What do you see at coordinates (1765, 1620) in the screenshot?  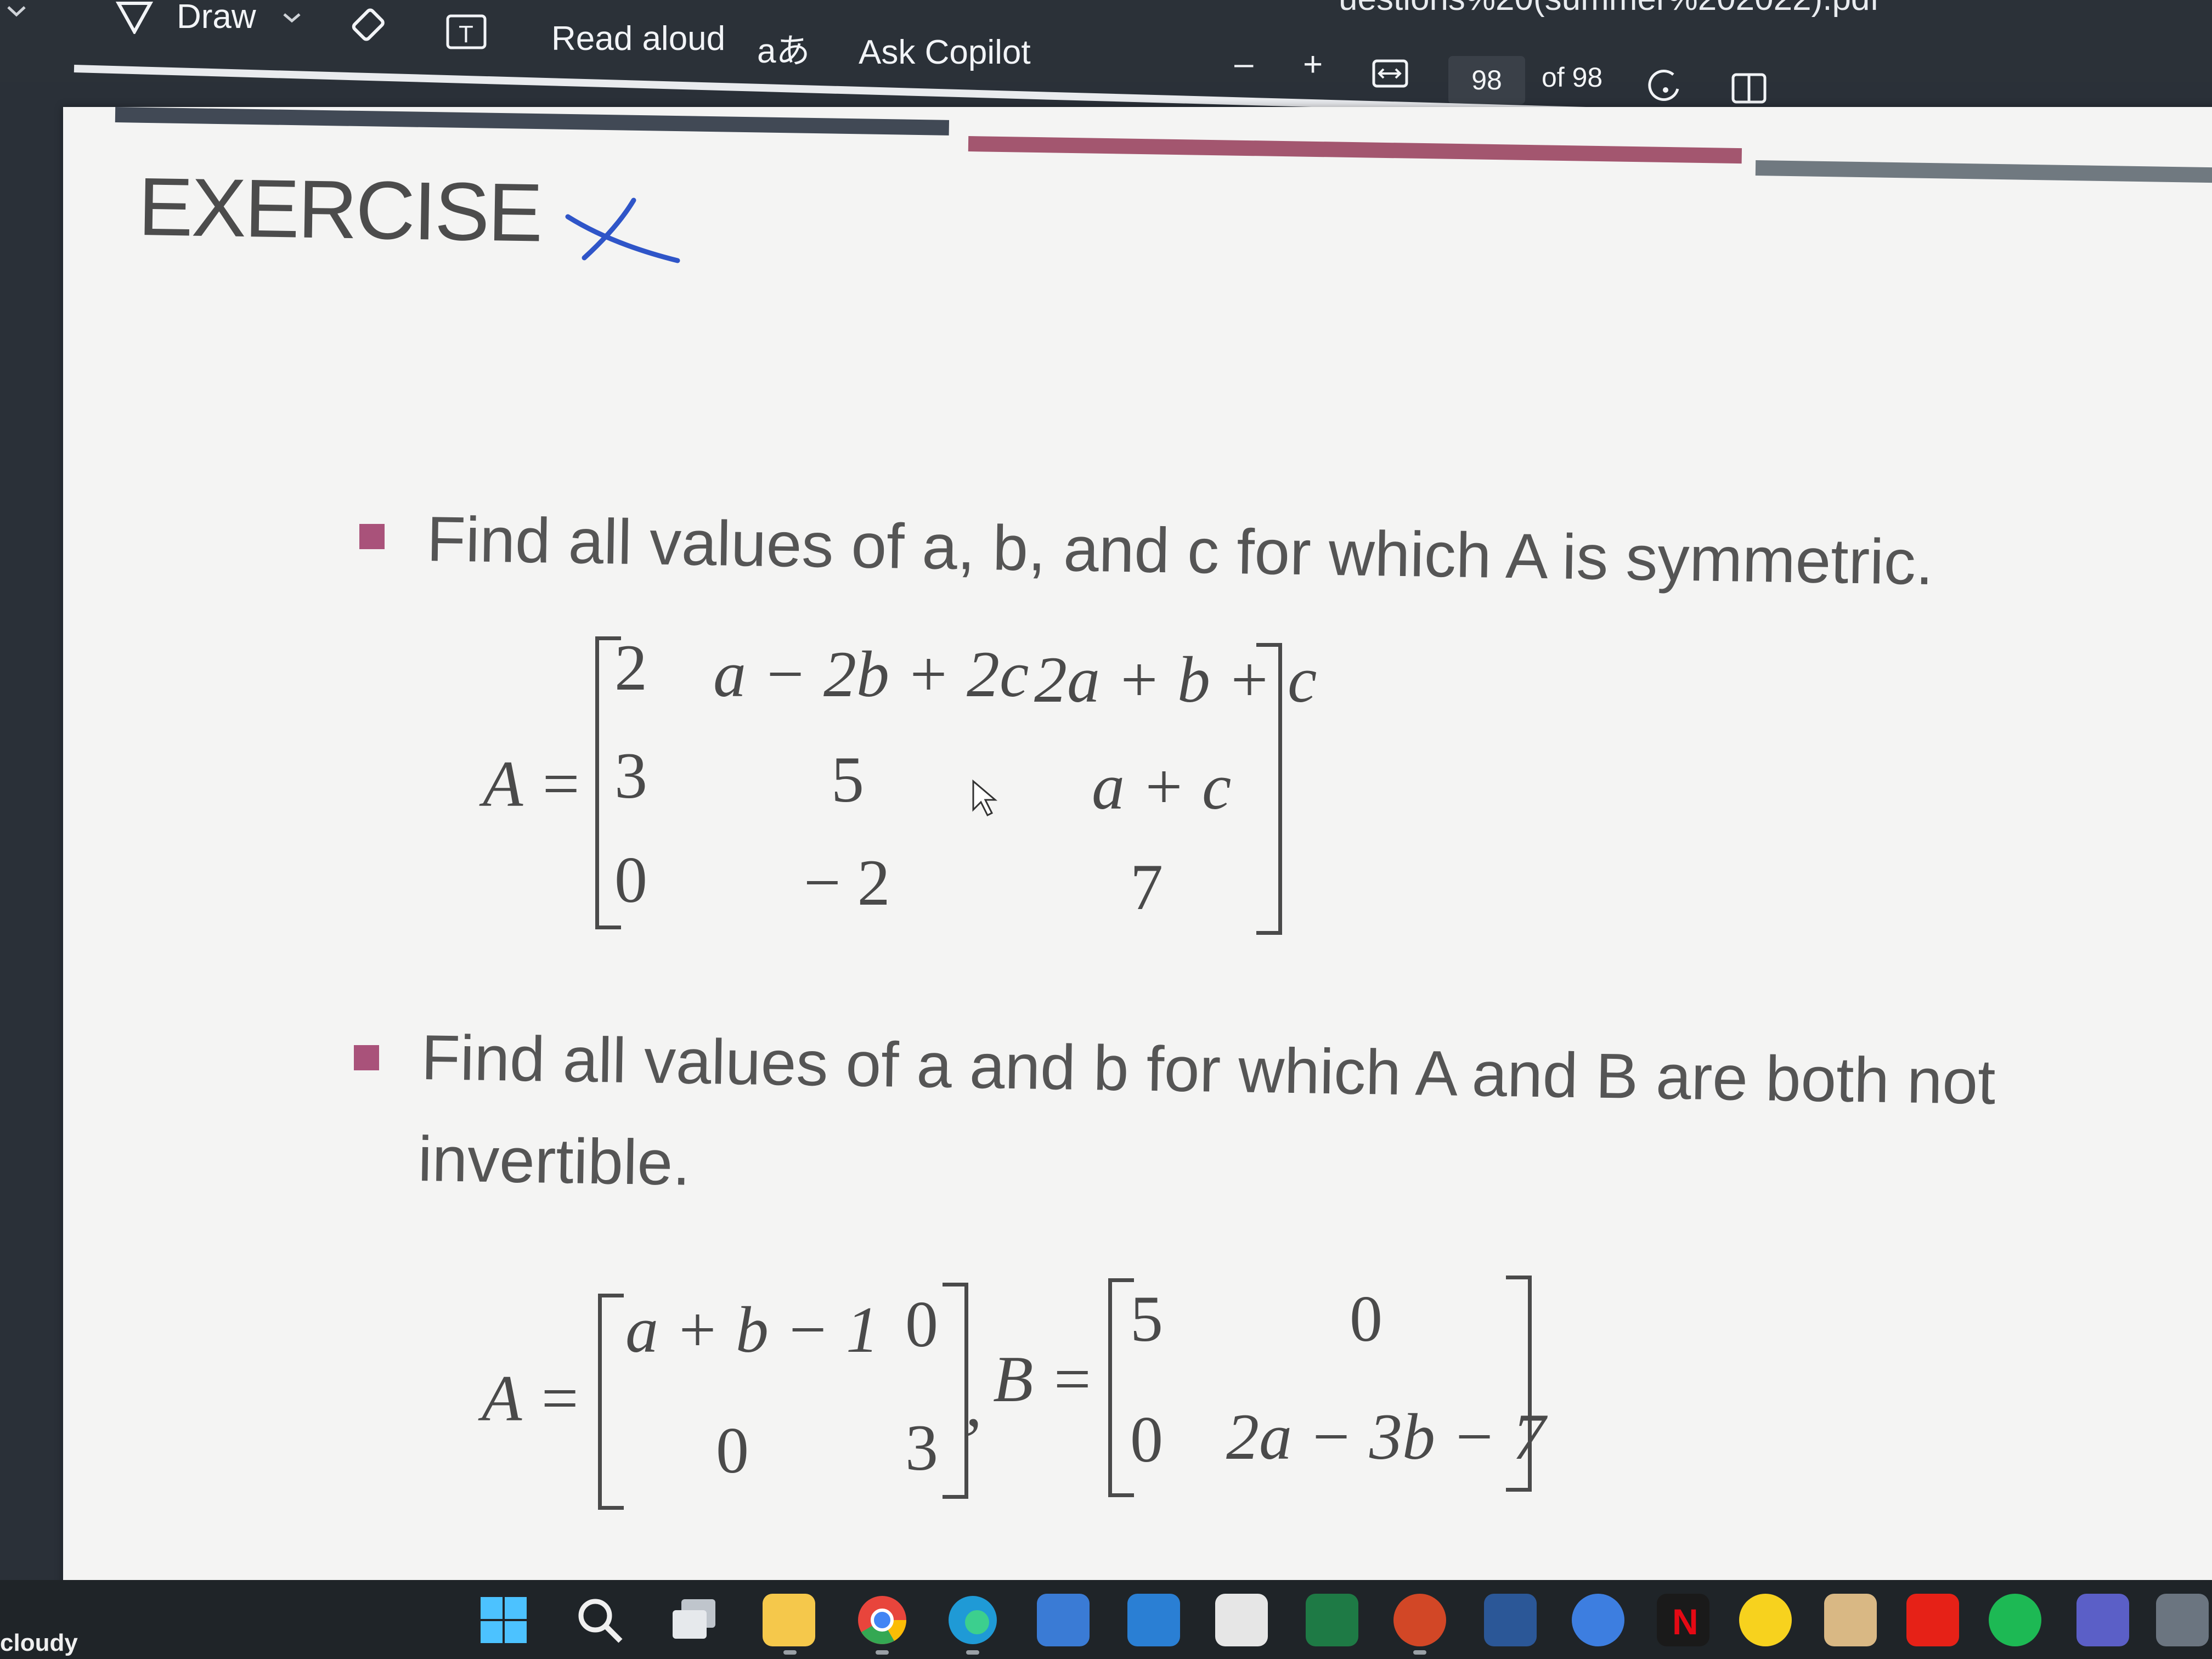 I see `snapchat-icon` at bounding box center [1765, 1620].